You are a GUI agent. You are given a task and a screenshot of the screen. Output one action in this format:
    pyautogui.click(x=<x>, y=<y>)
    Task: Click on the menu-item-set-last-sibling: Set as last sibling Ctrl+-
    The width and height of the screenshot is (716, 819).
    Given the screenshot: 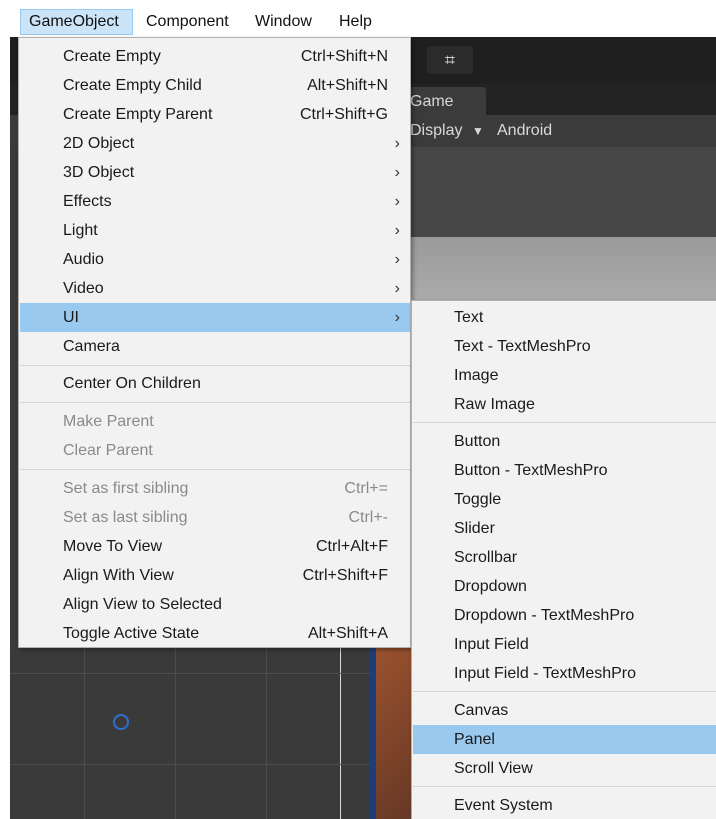 What is the action you would take?
    pyautogui.click(x=215, y=517)
    